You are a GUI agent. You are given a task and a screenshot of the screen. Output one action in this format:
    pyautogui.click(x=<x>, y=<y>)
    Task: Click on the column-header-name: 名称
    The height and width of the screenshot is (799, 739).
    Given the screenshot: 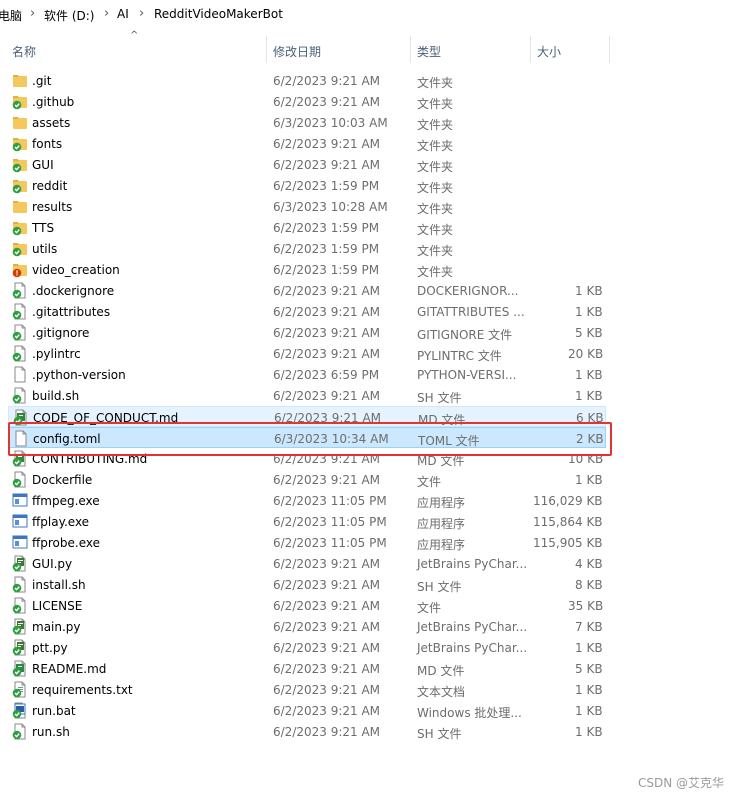 What is the action you would take?
    pyautogui.click(x=24, y=51)
    